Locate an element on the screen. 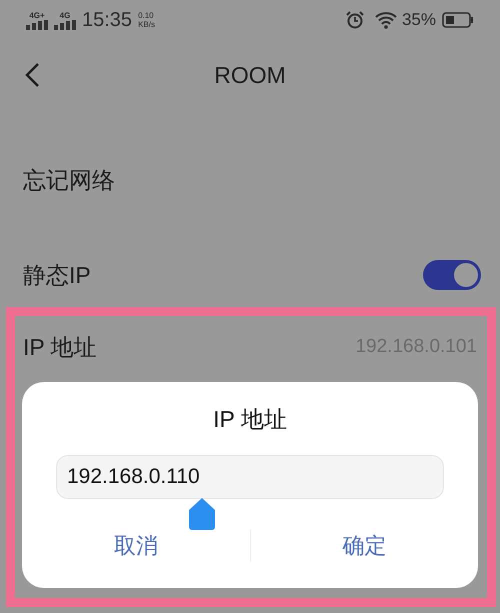 This screenshot has height=613, width=500. dialog-button: 取消 is located at coordinates (136, 545).